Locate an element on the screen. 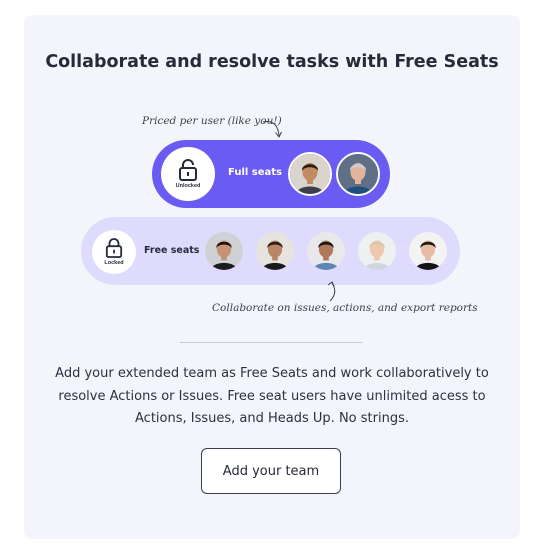 The height and width of the screenshot is (557, 543). worker-helmet-avatar is located at coordinates (358, 174).